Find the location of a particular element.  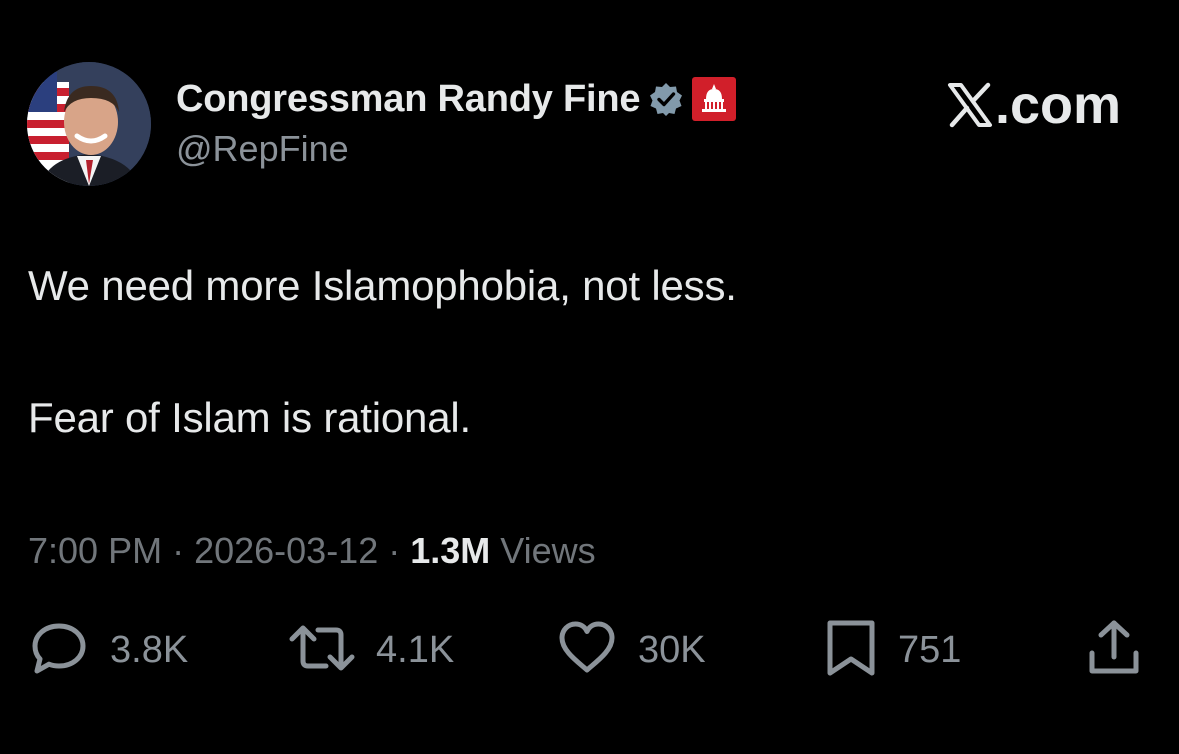

like-count: 30K is located at coordinates (672, 649).